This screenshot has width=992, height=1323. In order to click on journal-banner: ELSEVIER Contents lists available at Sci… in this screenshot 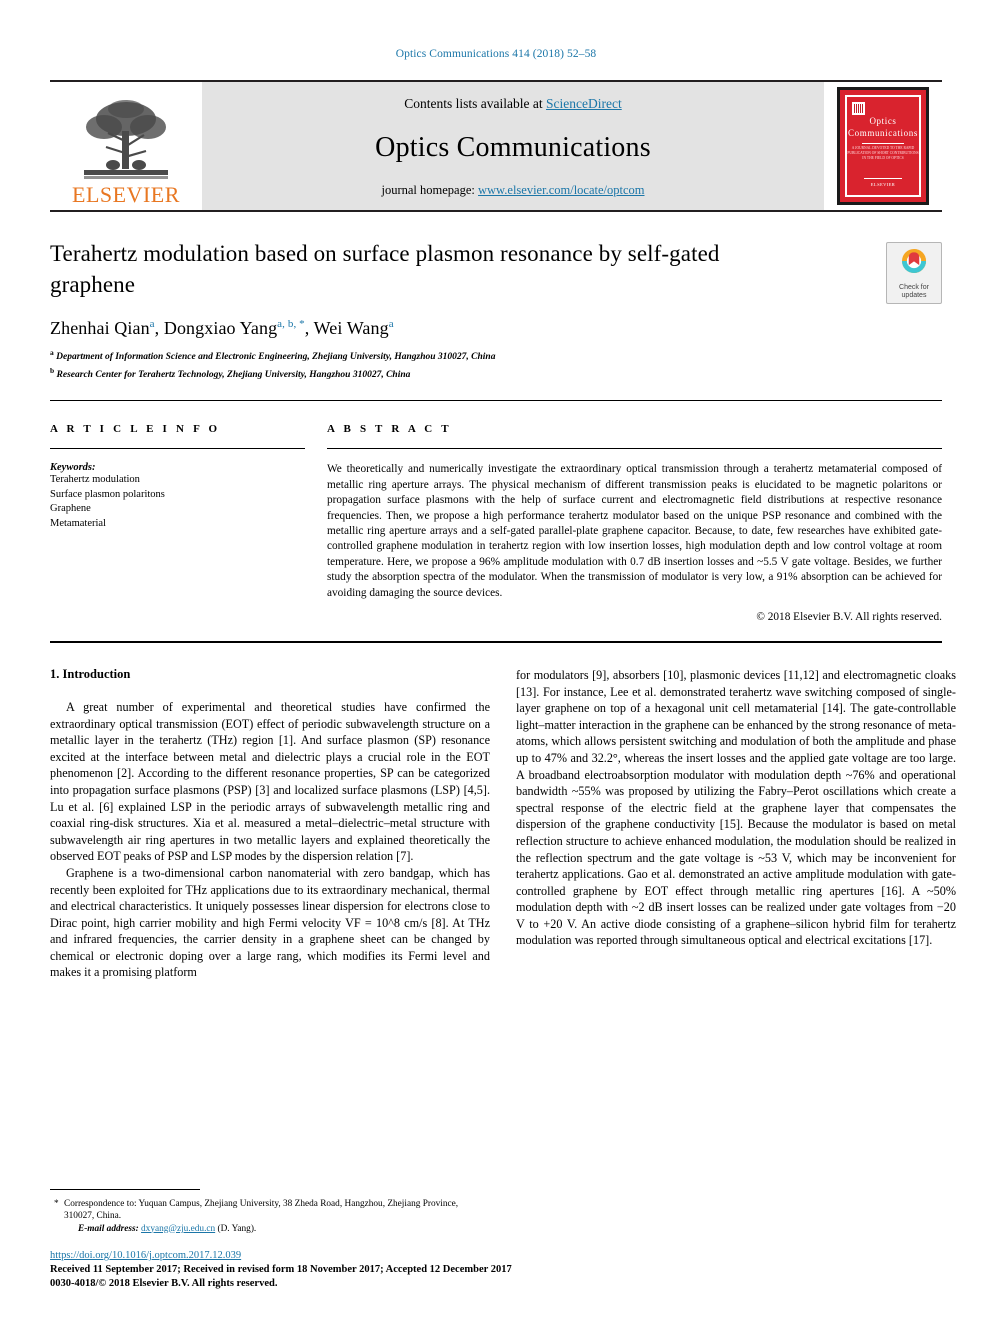, I will do `click(496, 146)`.